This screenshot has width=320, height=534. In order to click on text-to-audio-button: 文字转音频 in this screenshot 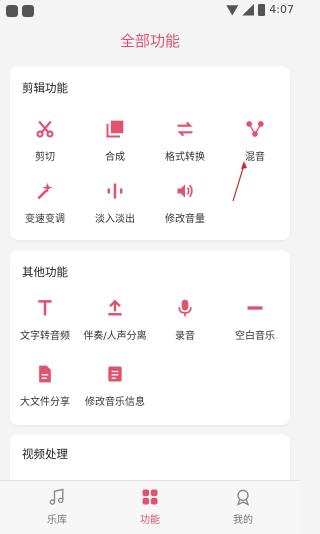, I will do `click(45, 319)`.